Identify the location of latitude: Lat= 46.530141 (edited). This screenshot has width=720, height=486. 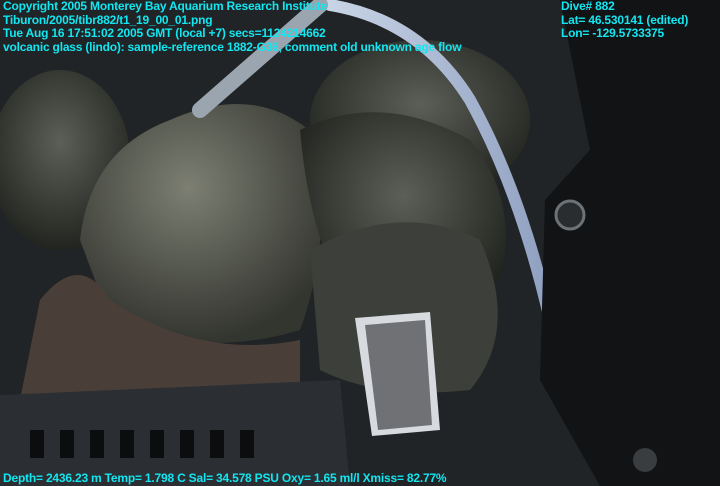
(625, 19).